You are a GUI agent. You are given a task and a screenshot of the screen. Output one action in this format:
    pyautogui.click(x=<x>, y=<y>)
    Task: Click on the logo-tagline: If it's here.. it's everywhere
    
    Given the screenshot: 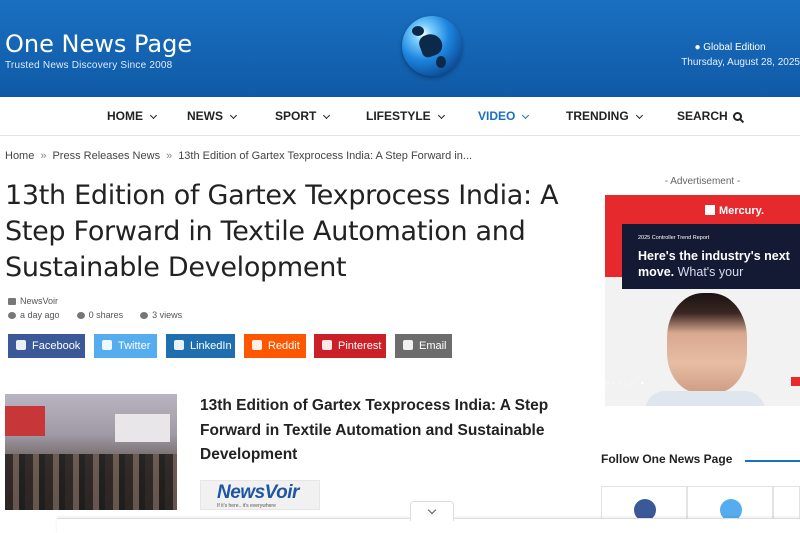 What is the action you would take?
    pyautogui.click(x=246, y=506)
    